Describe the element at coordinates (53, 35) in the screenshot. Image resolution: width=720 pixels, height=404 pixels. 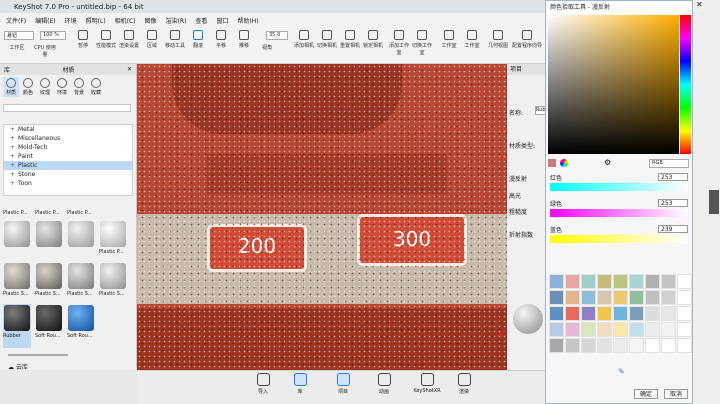
I see `zoom-select: 100 %` at that location.